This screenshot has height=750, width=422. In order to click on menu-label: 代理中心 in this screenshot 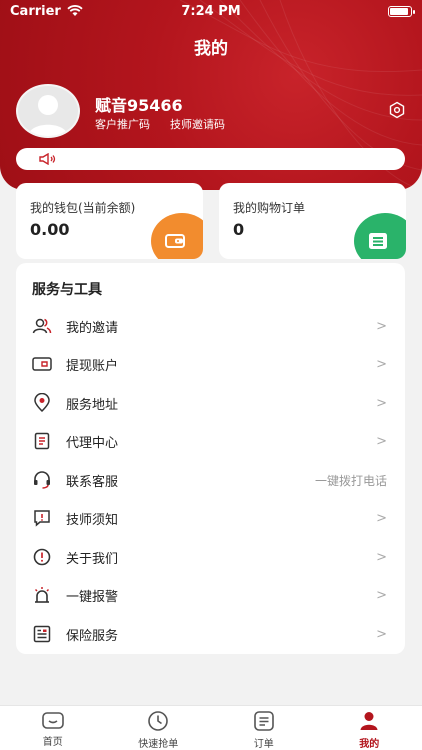, I will do `click(92, 443)`.